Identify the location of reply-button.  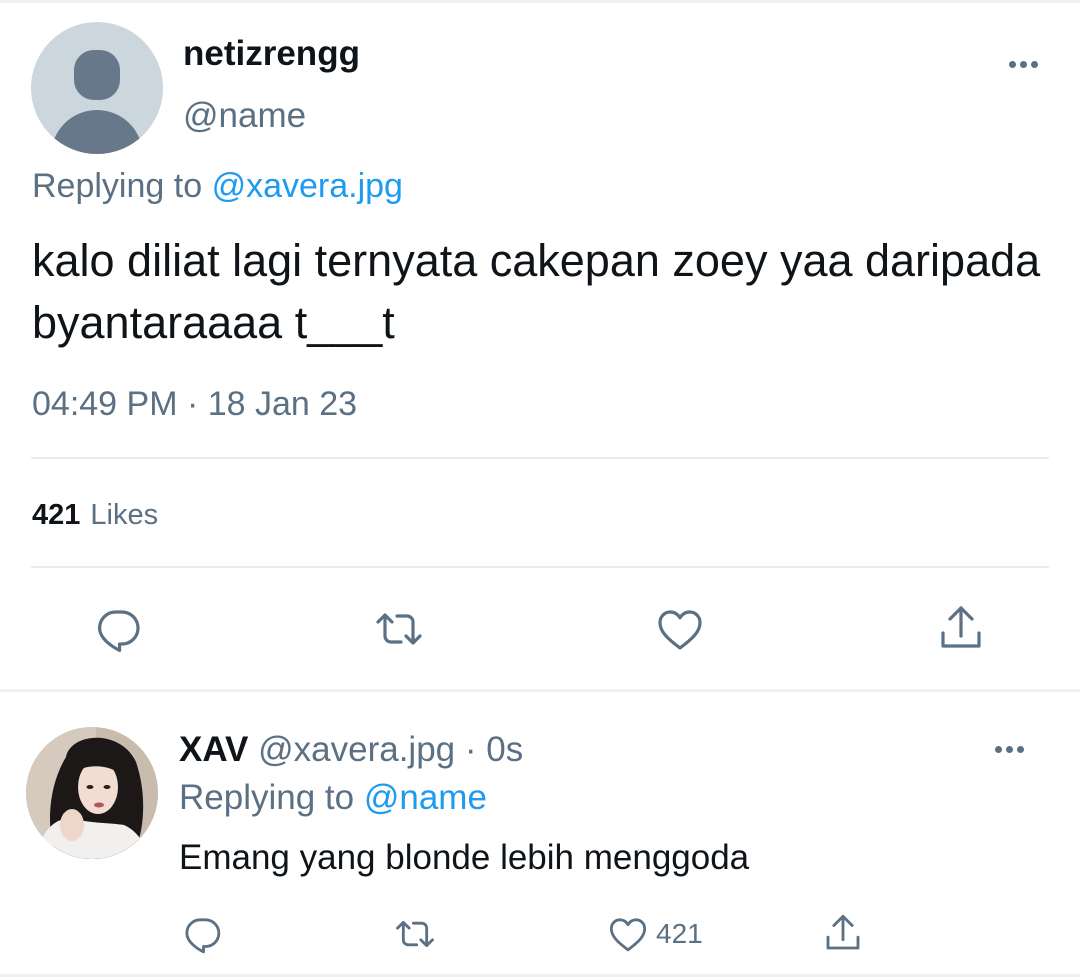
(119, 629).